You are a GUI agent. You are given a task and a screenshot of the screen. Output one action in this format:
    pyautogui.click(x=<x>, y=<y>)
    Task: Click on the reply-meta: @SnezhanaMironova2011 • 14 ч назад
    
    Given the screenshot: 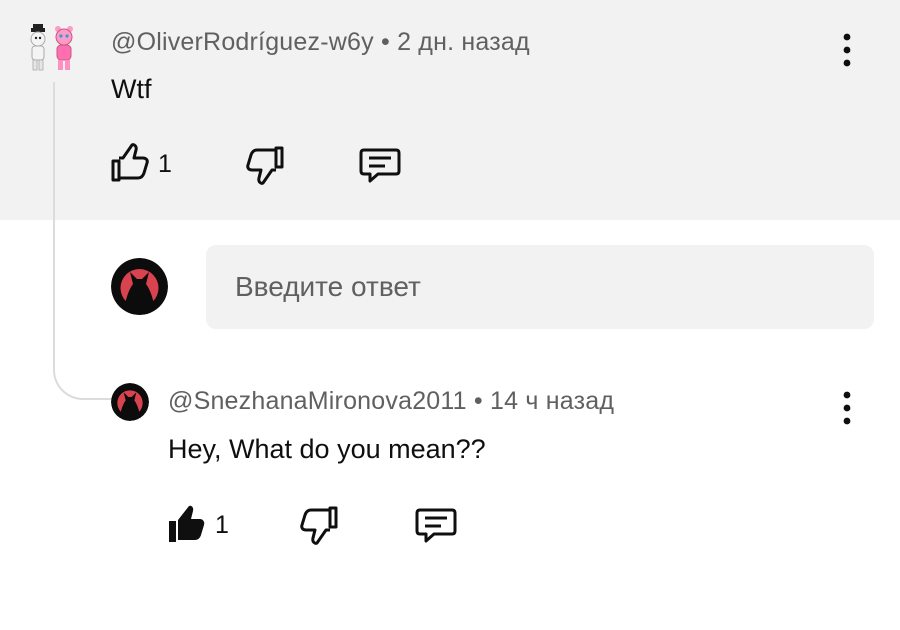 What is the action you would take?
    pyautogui.click(x=391, y=401)
    